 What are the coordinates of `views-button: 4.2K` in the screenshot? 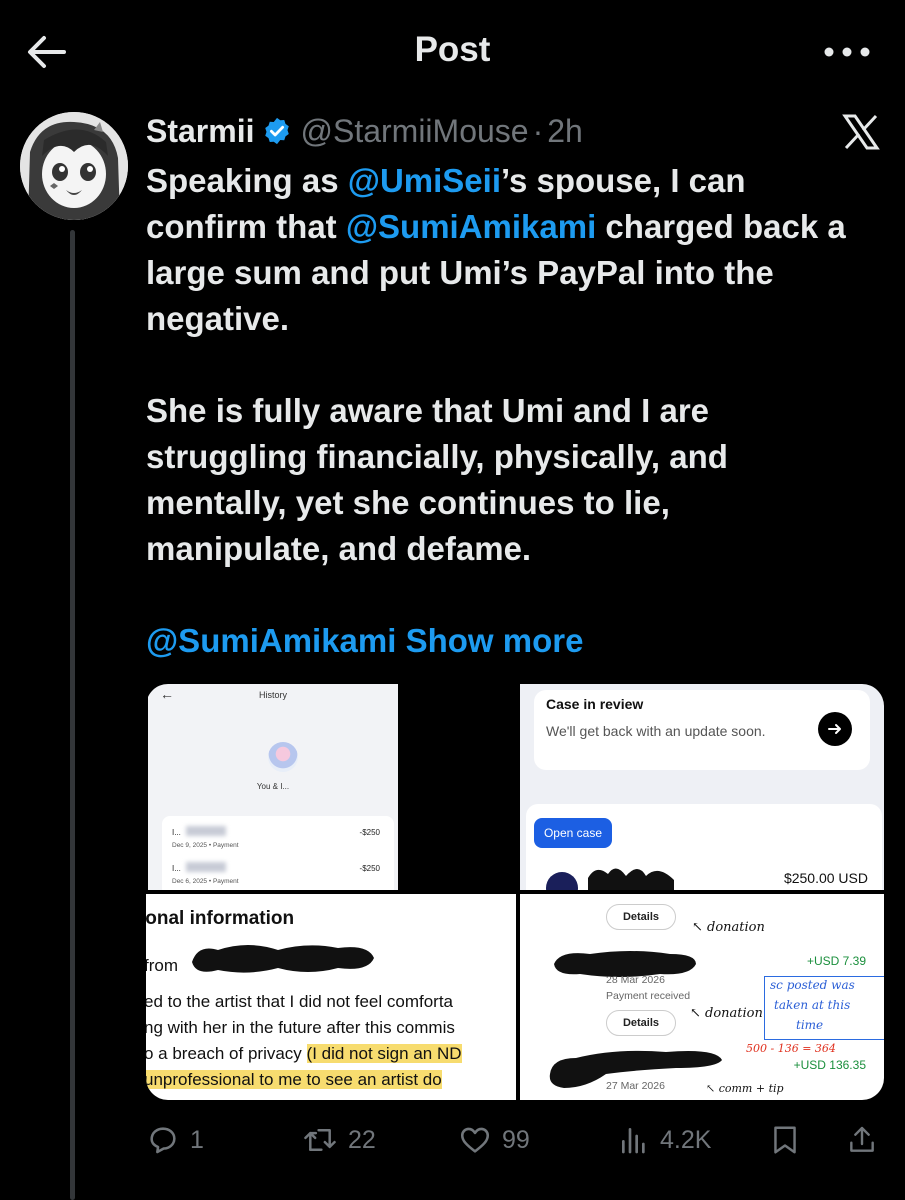 It's located at (664, 1140).